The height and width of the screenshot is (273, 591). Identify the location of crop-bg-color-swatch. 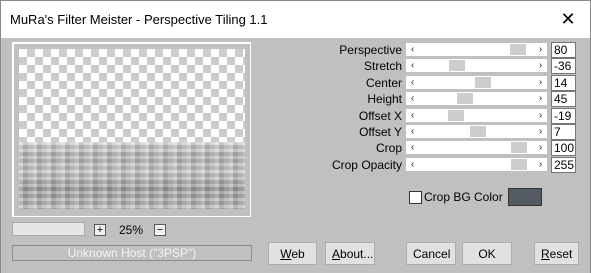
(525, 197).